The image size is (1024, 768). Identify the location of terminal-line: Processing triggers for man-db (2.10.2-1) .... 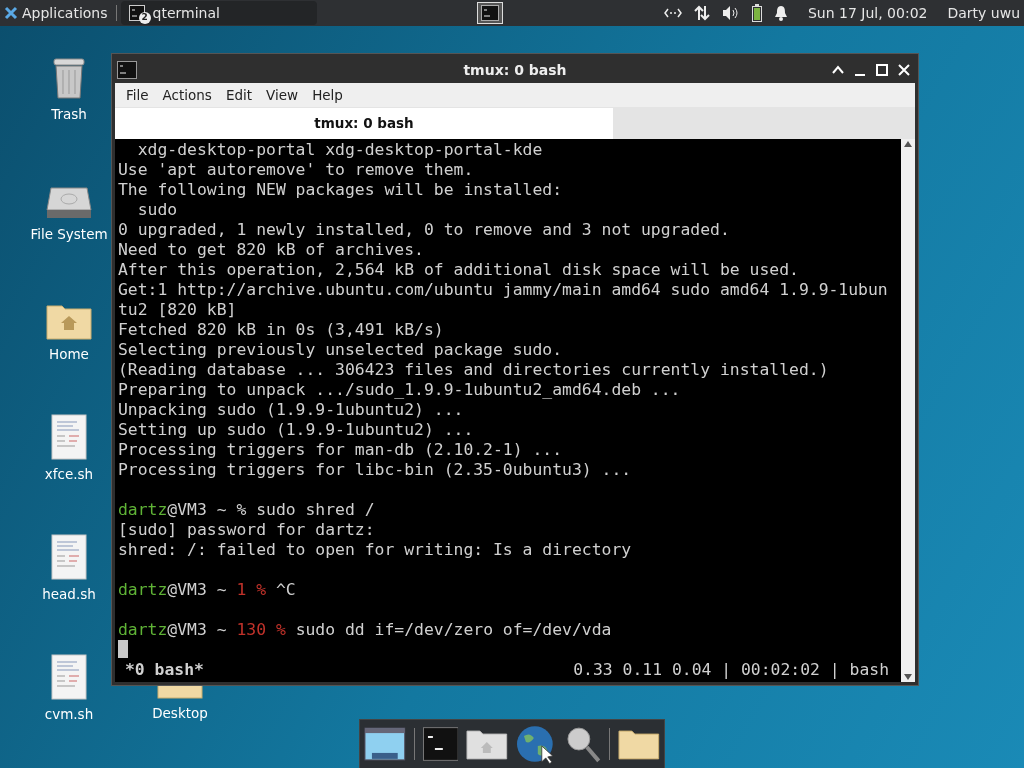
(340, 450).